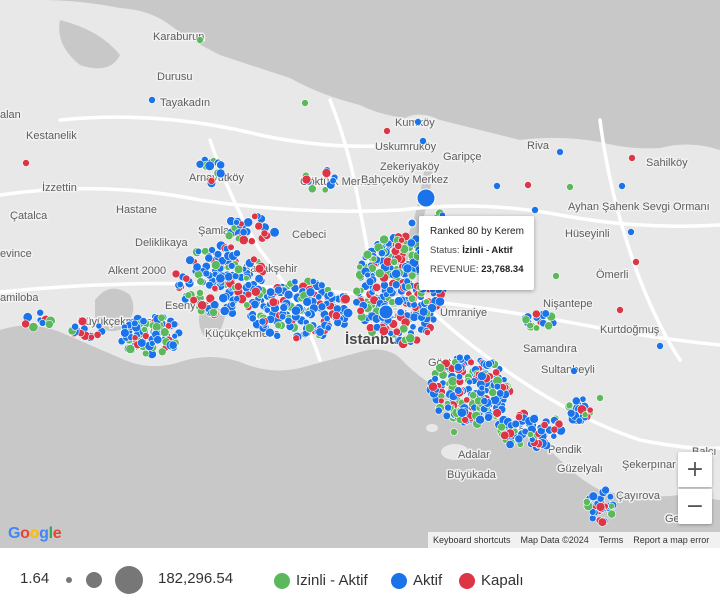  What do you see at coordinates (695, 469) in the screenshot?
I see `zoom-in-button: +` at bounding box center [695, 469].